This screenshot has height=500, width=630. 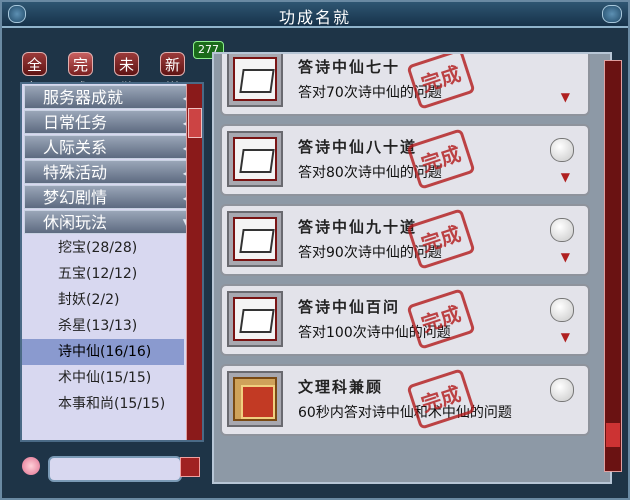 I want to click on tab-all: 全部, so click(x=35, y=75).